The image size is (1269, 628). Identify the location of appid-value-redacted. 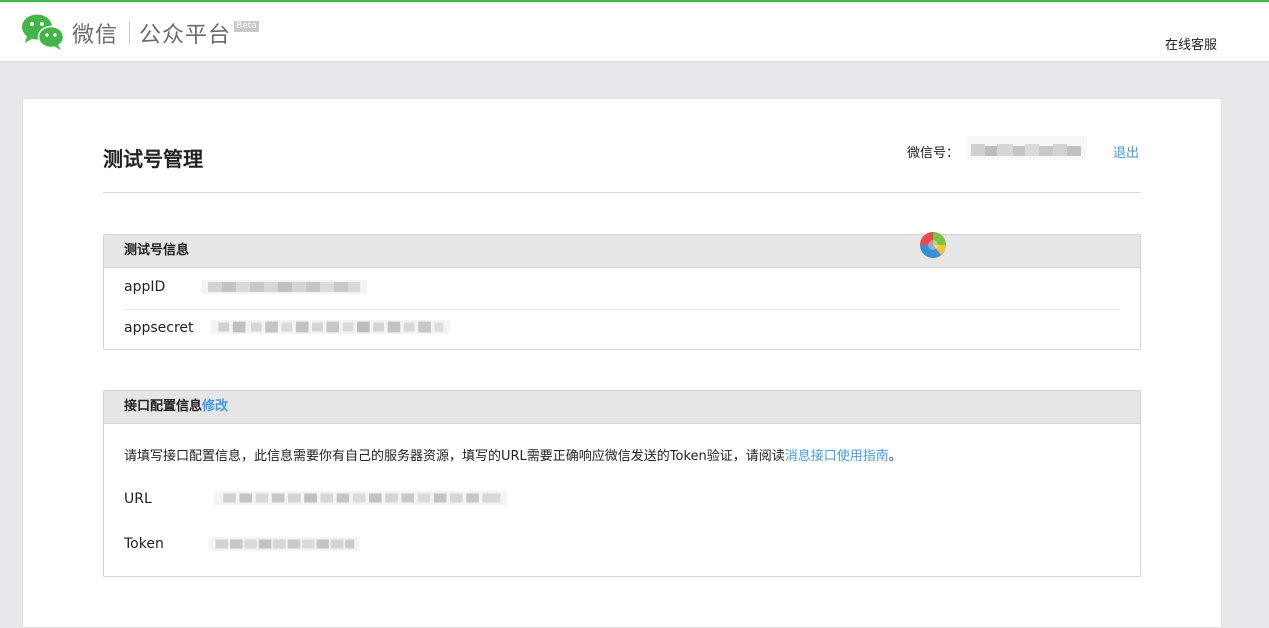
(284, 287).